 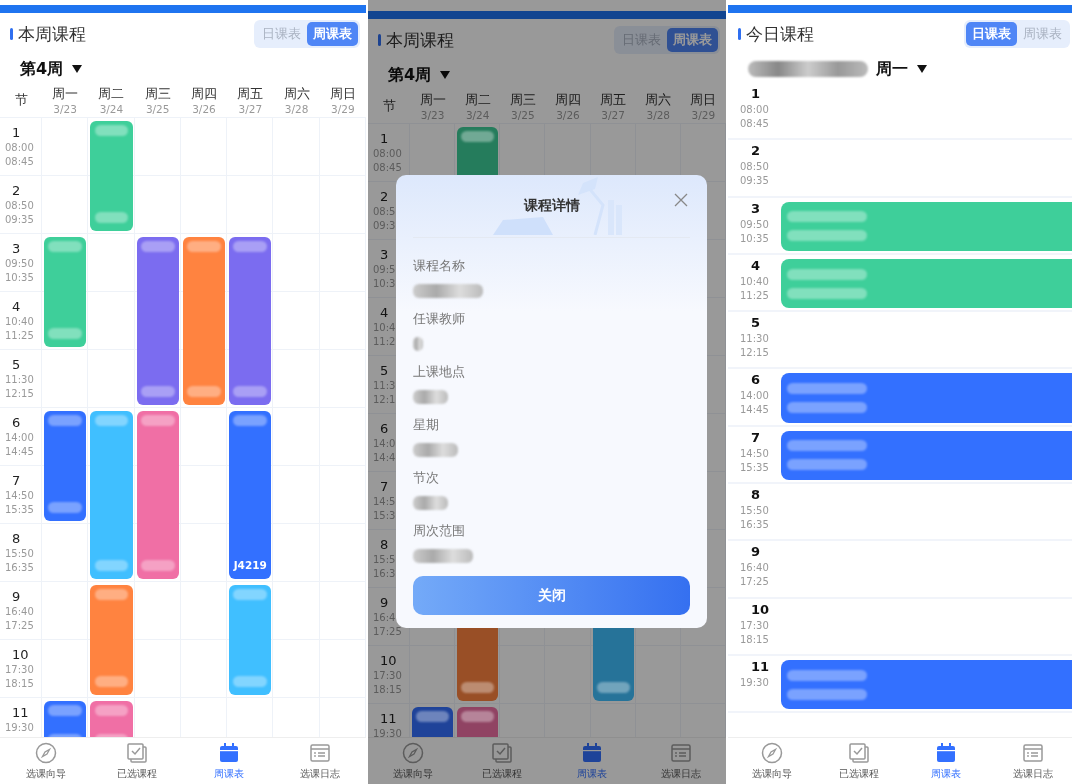 What do you see at coordinates (754, 467) in the screenshot?
I see `end-time: 15:35` at bounding box center [754, 467].